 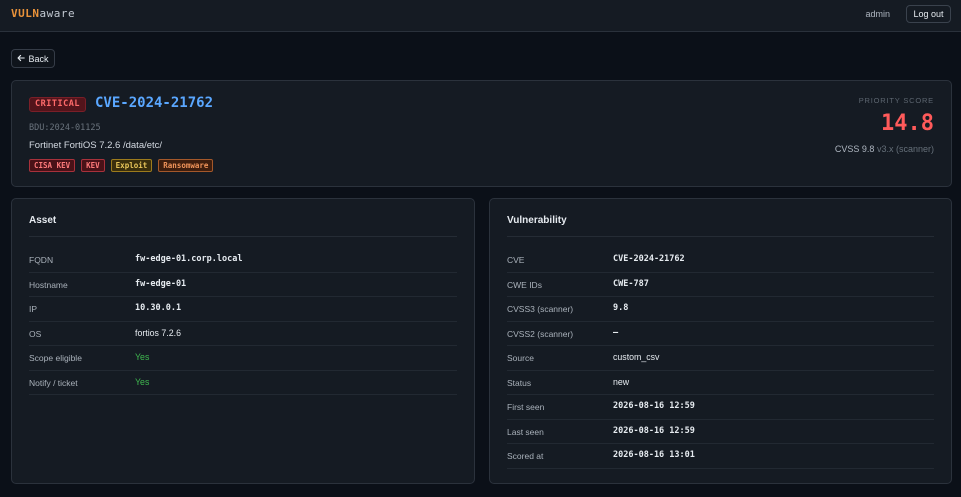 What do you see at coordinates (654, 455) in the screenshot?
I see `detail-value: 2026-08-16 13:01` at bounding box center [654, 455].